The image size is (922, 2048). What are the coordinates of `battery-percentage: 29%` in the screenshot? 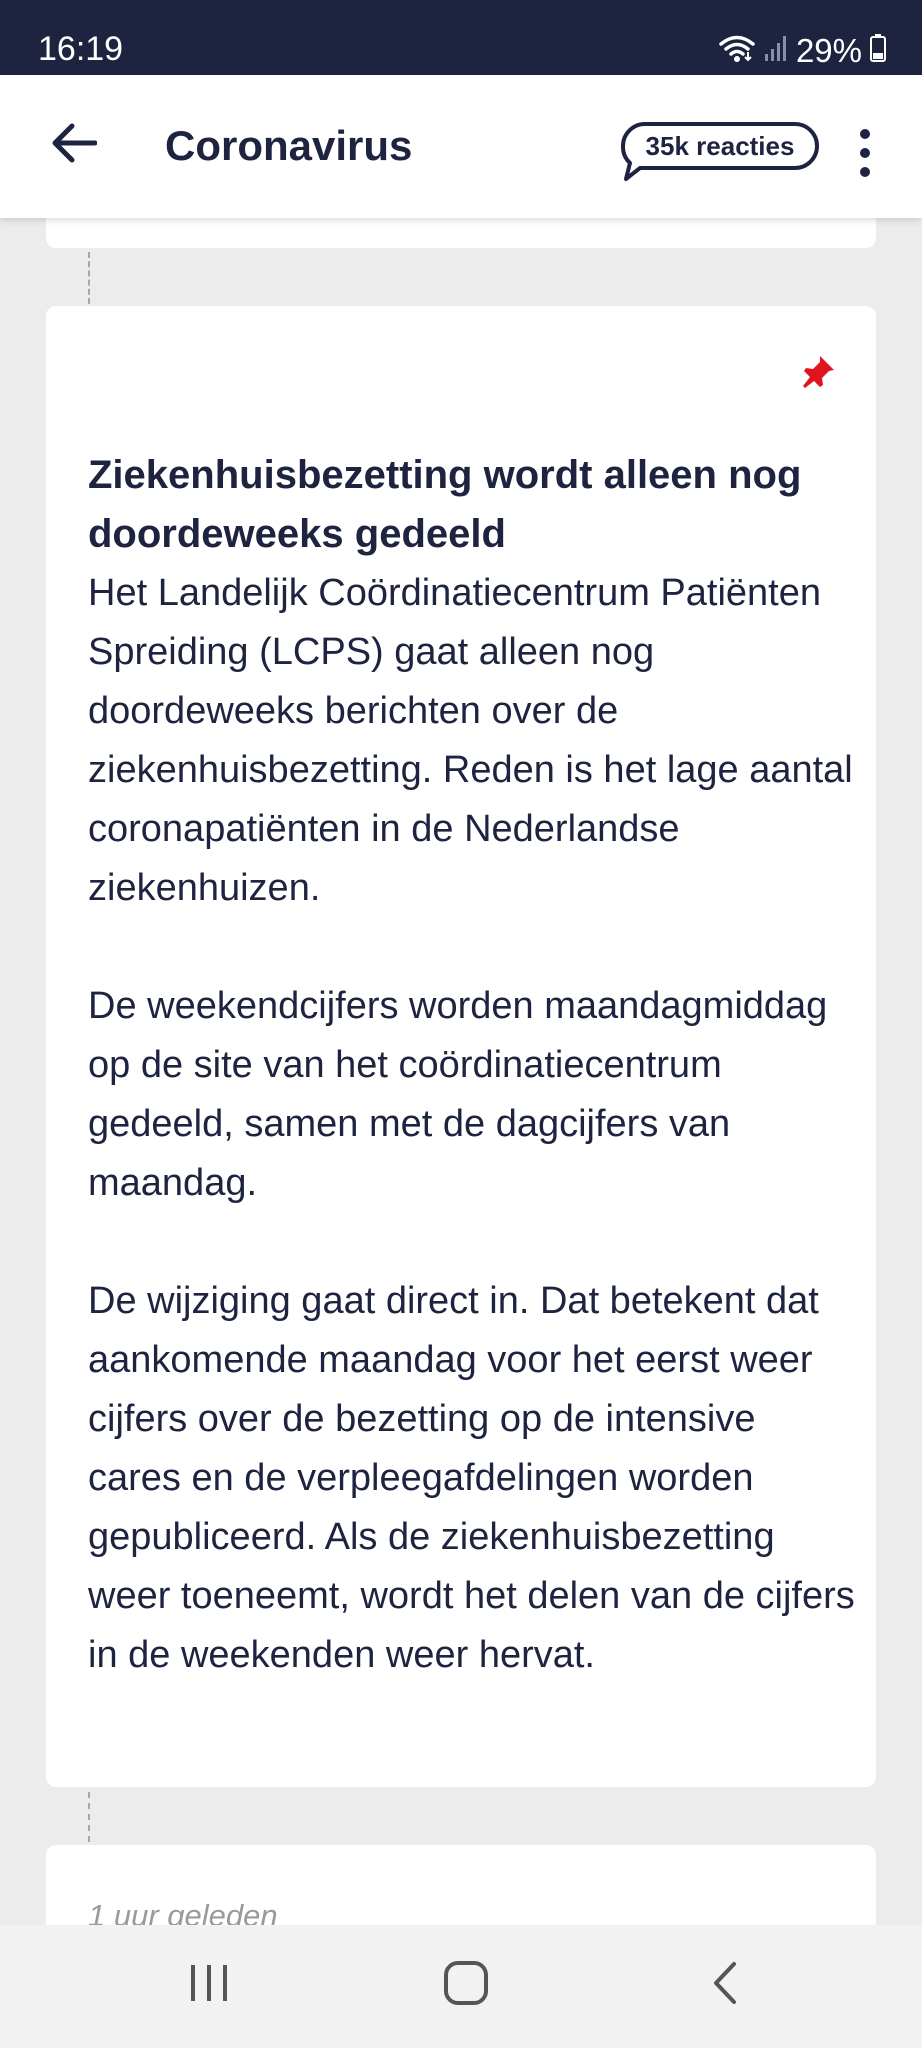 It's located at (828, 50).